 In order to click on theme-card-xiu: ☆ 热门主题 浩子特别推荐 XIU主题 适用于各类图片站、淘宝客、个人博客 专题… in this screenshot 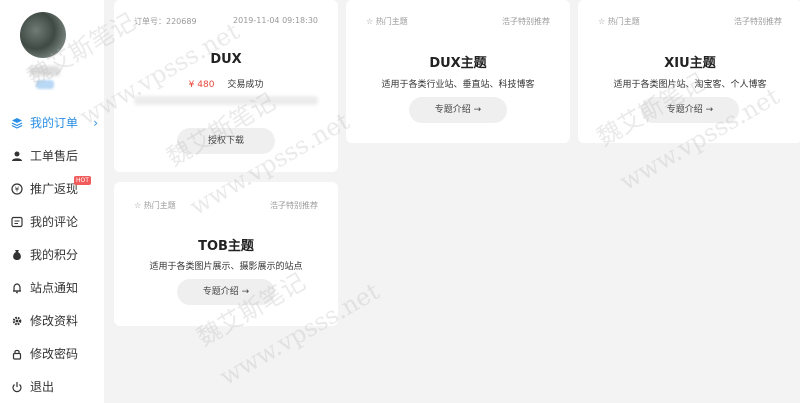, I will do `click(689, 71)`.